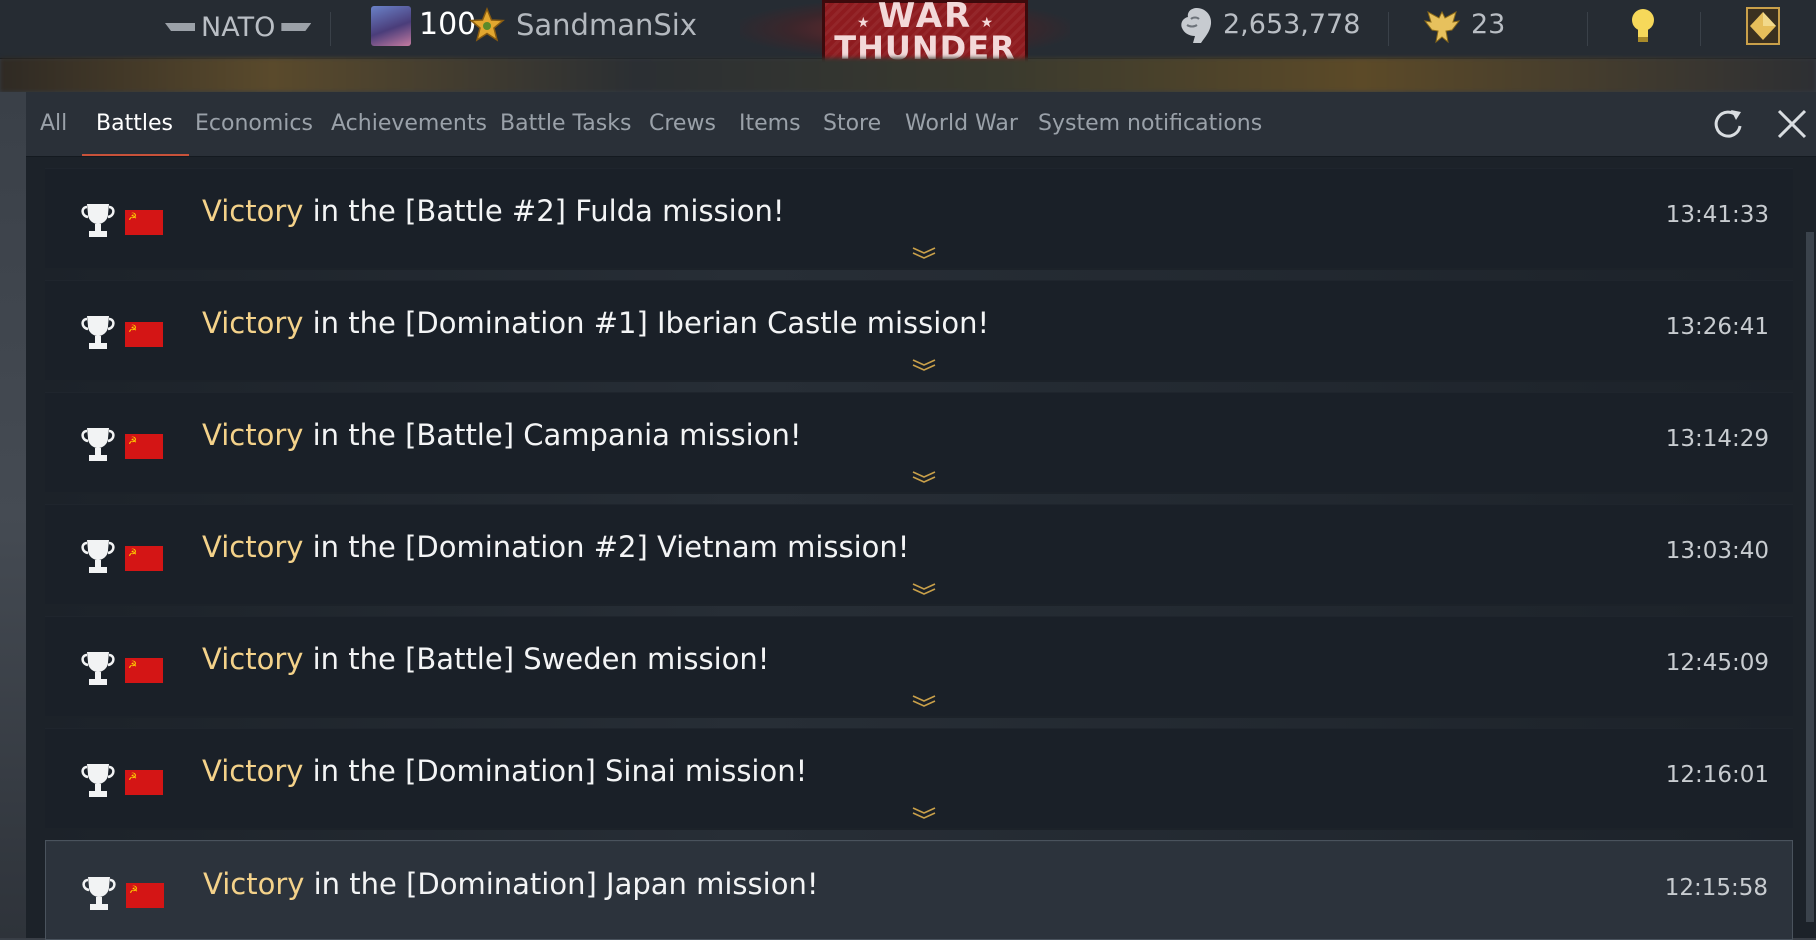 Image resolution: width=1816 pixels, height=940 pixels. I want to click on rank-star-icon, so click(487, 24).